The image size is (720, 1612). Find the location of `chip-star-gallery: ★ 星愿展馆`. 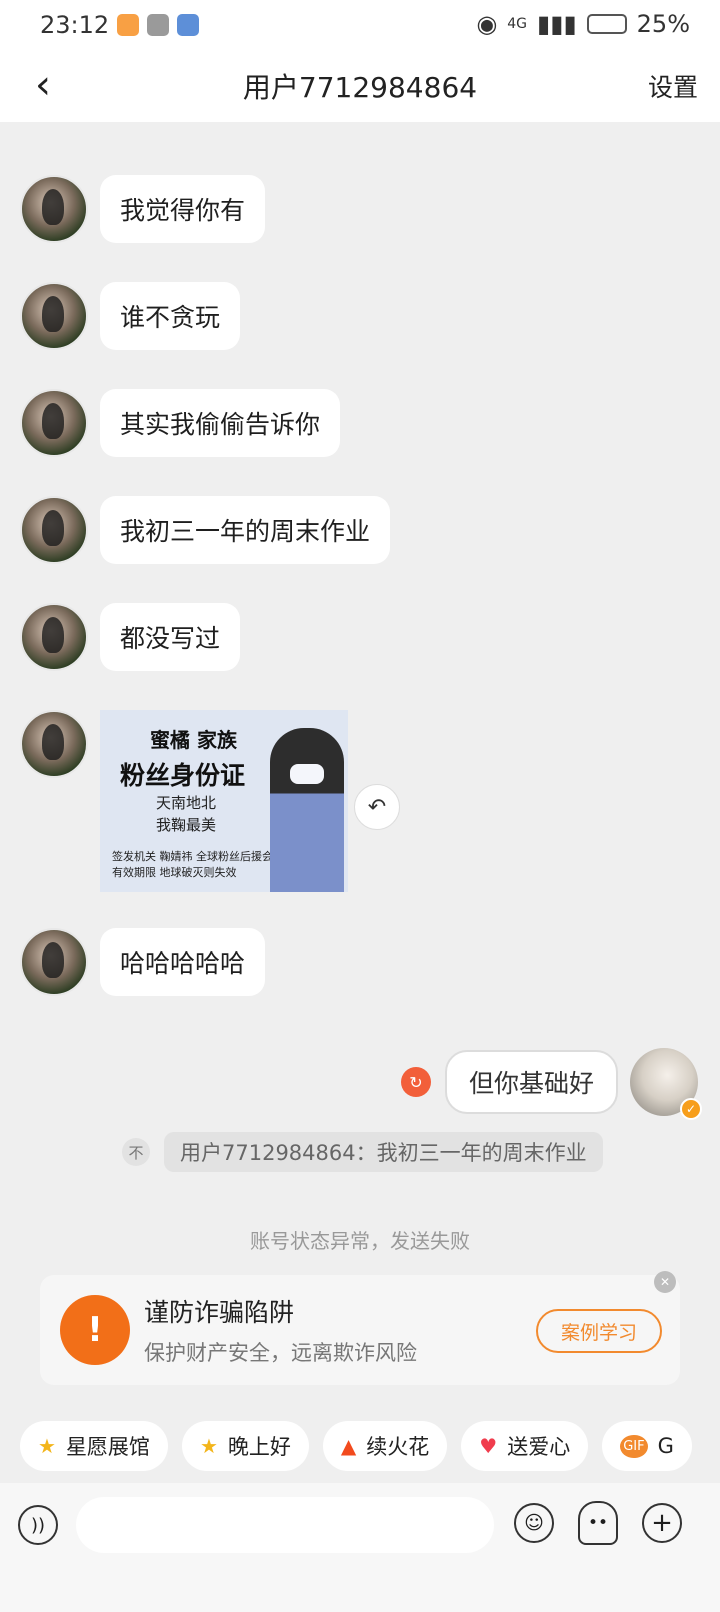

chip-star-gallery: ★ 星愿展馆 is located at coordinates (94, 1446).